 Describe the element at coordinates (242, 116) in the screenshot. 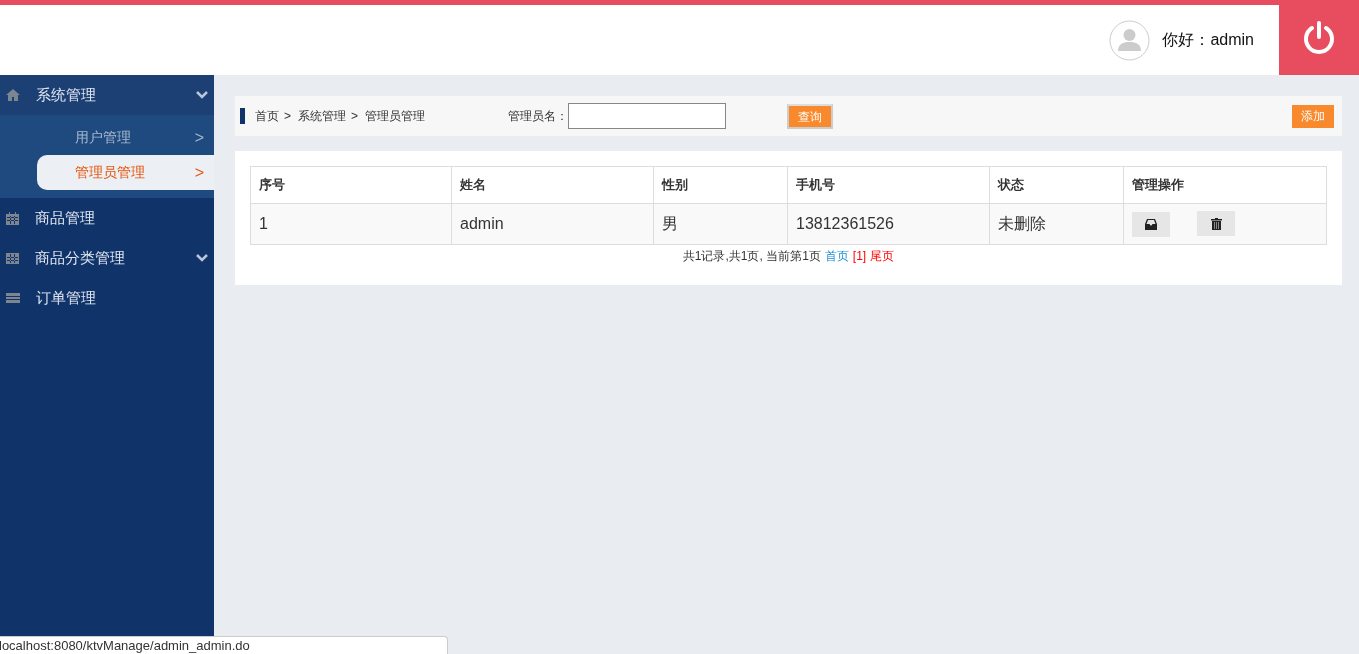

I see `title-marker` at that location.